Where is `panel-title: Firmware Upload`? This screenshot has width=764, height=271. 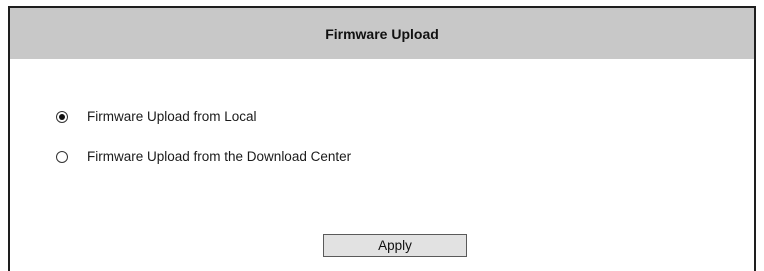
panel-title: Firmware Upload is located at coordinates (382, 33).